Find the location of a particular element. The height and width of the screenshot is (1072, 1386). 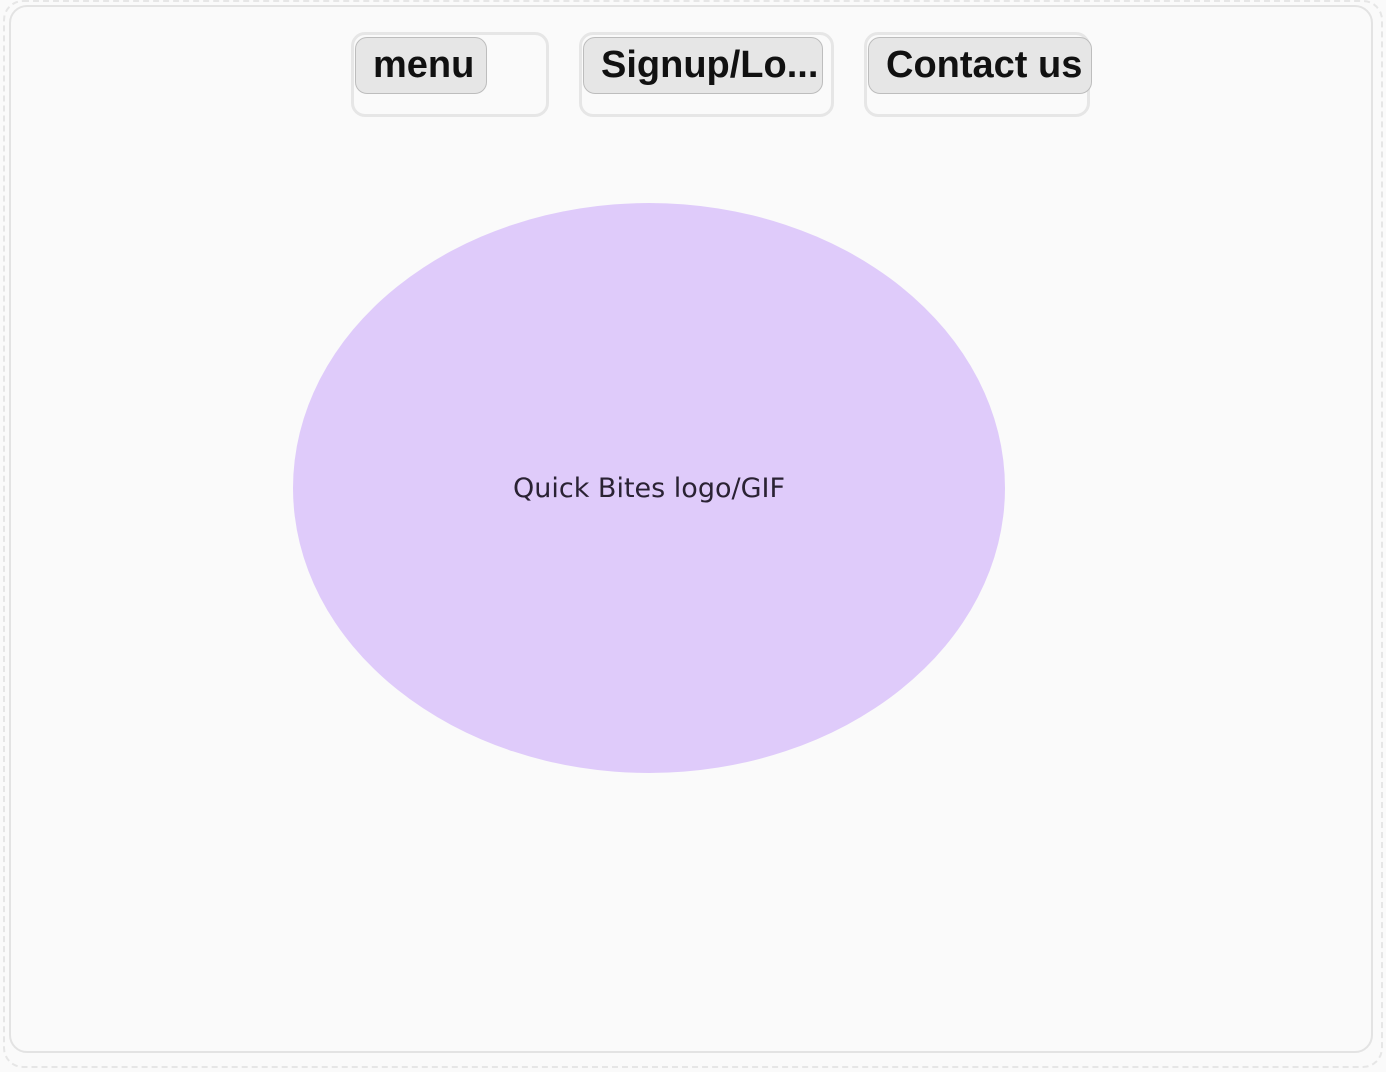

menu-button: menu is located at coordinates (421, 65).